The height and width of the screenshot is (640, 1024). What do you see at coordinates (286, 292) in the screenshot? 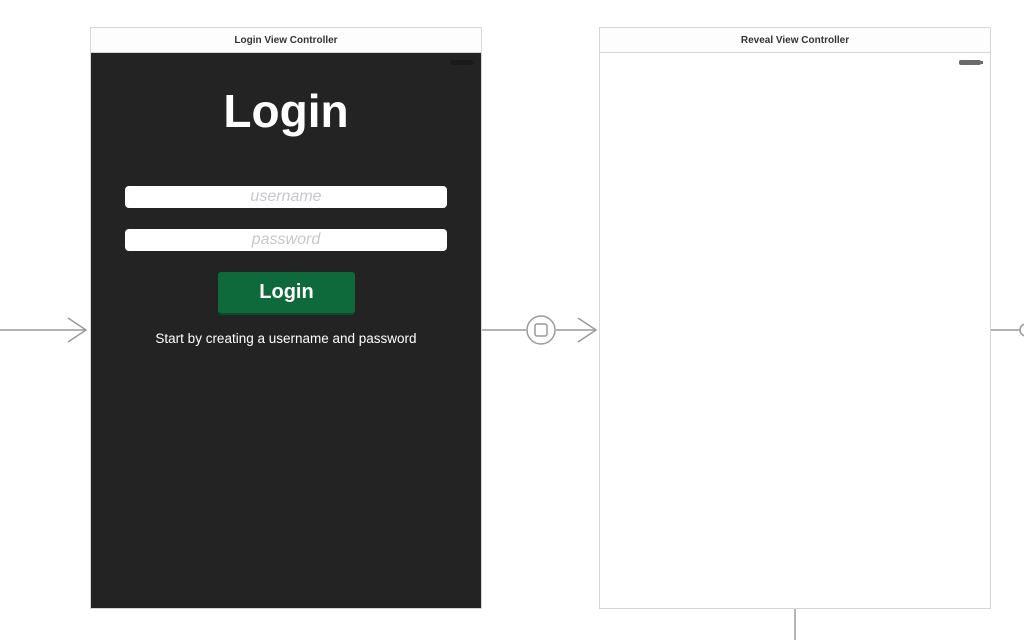
I see `login-button: Login` at bounding box center [286, 292].